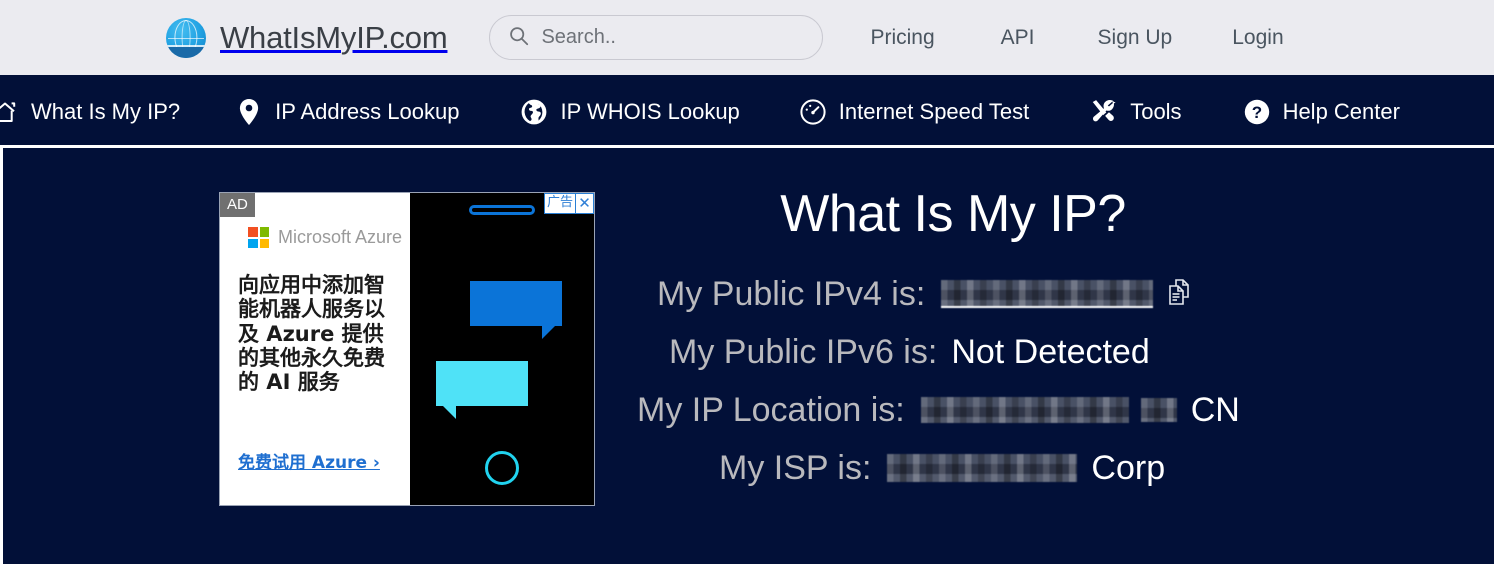  Describe the element at coordinates (803, 351) in the screenshot. I see `row-label: My Public IPv6 is:` at that location.